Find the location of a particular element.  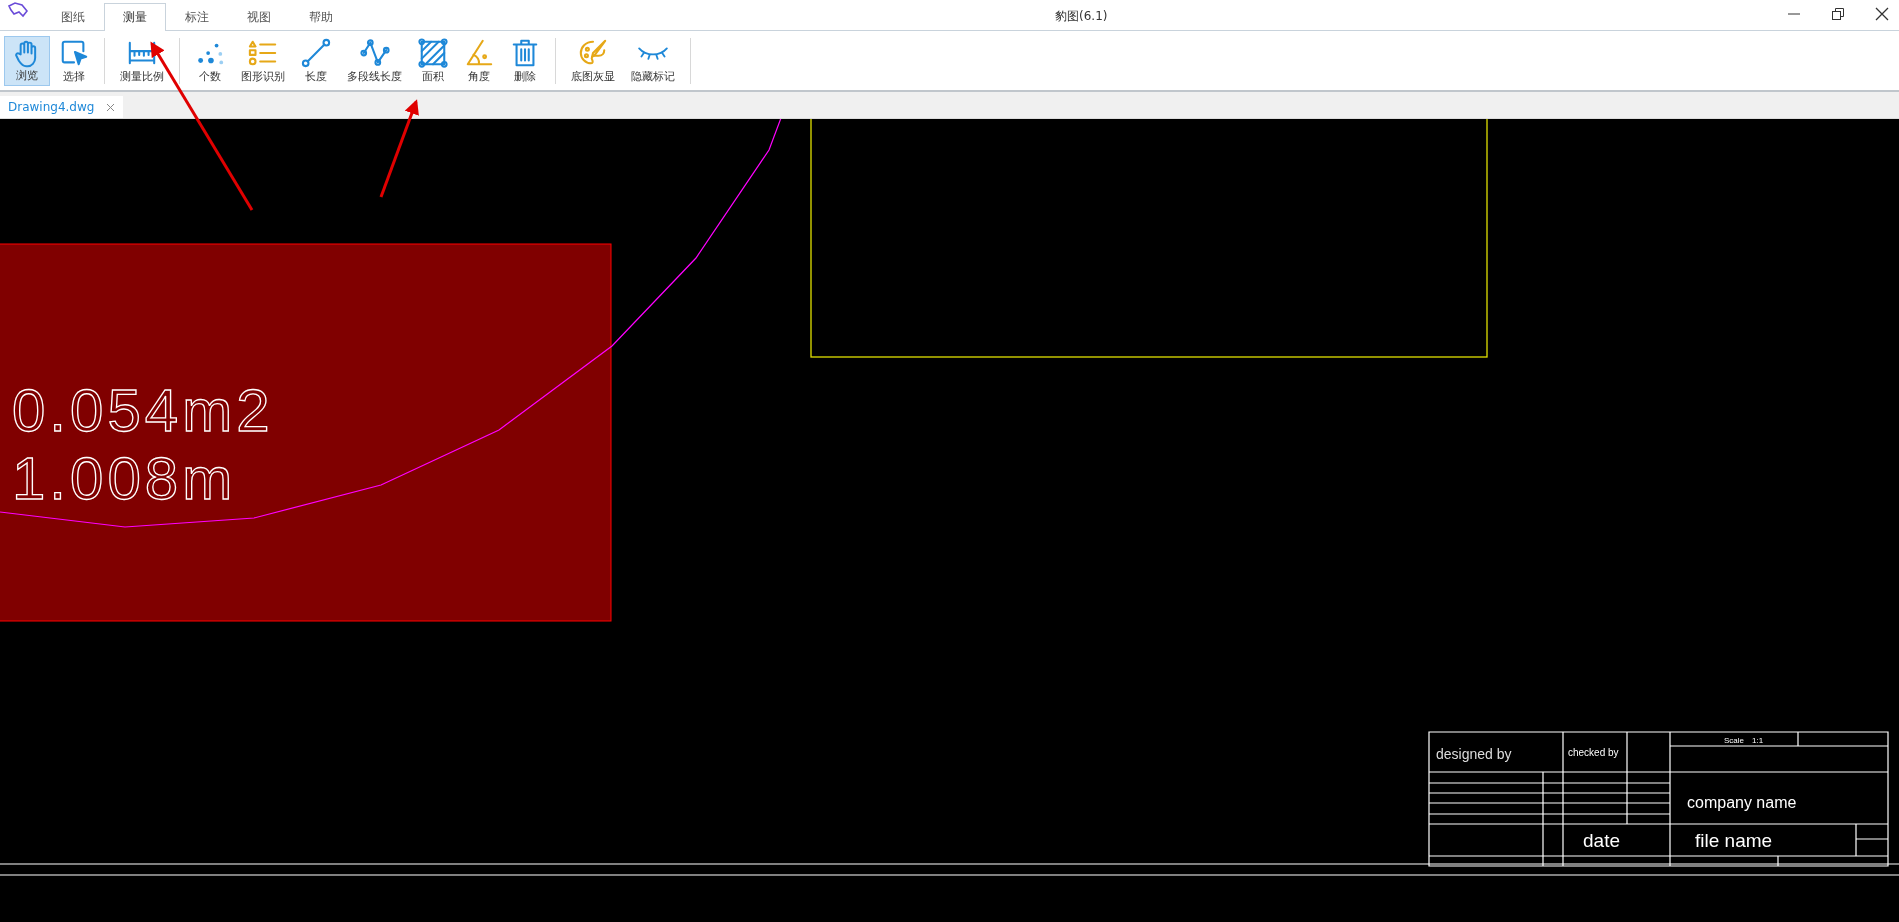

menu-tab: 视图 is located at coordinates (259, 17).